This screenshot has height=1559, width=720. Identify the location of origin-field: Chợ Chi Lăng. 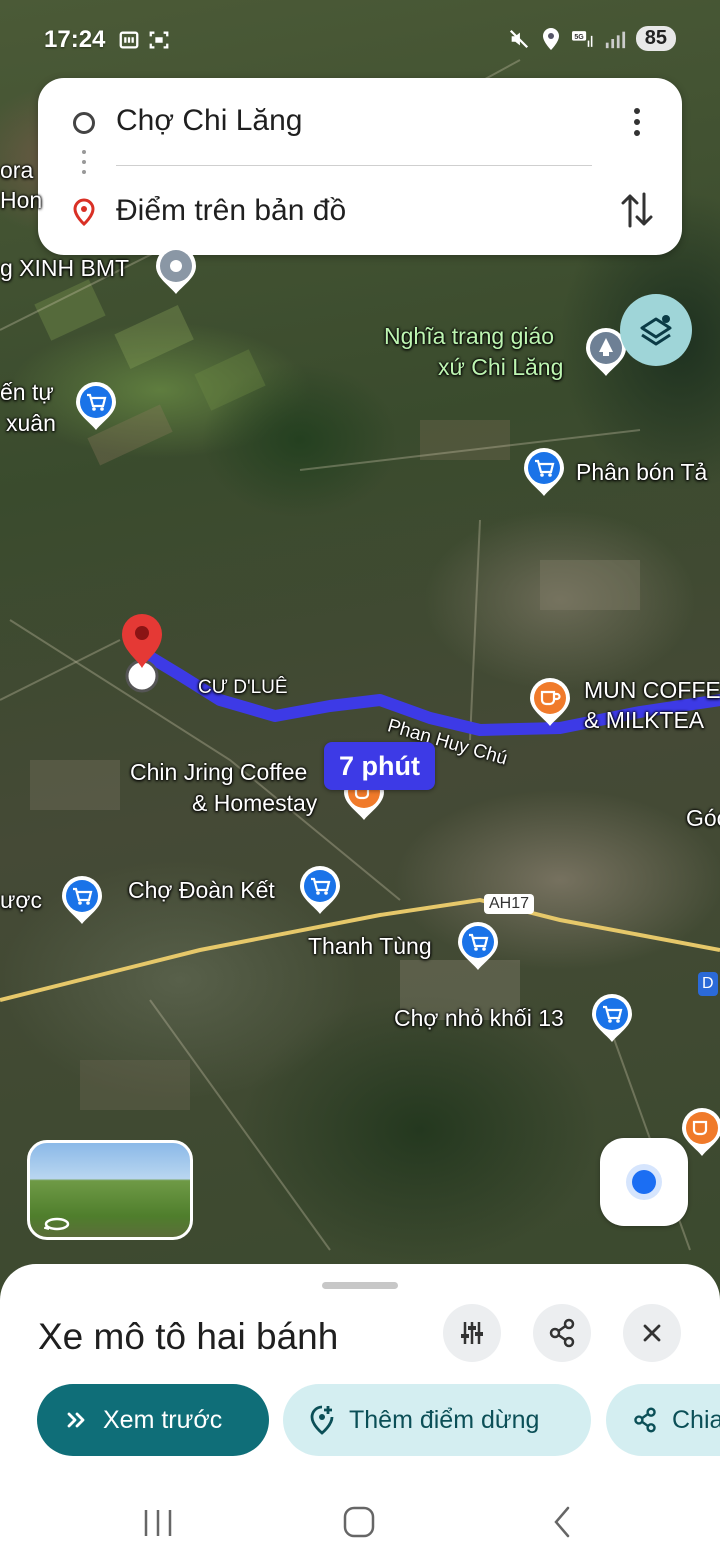
(209, 121).